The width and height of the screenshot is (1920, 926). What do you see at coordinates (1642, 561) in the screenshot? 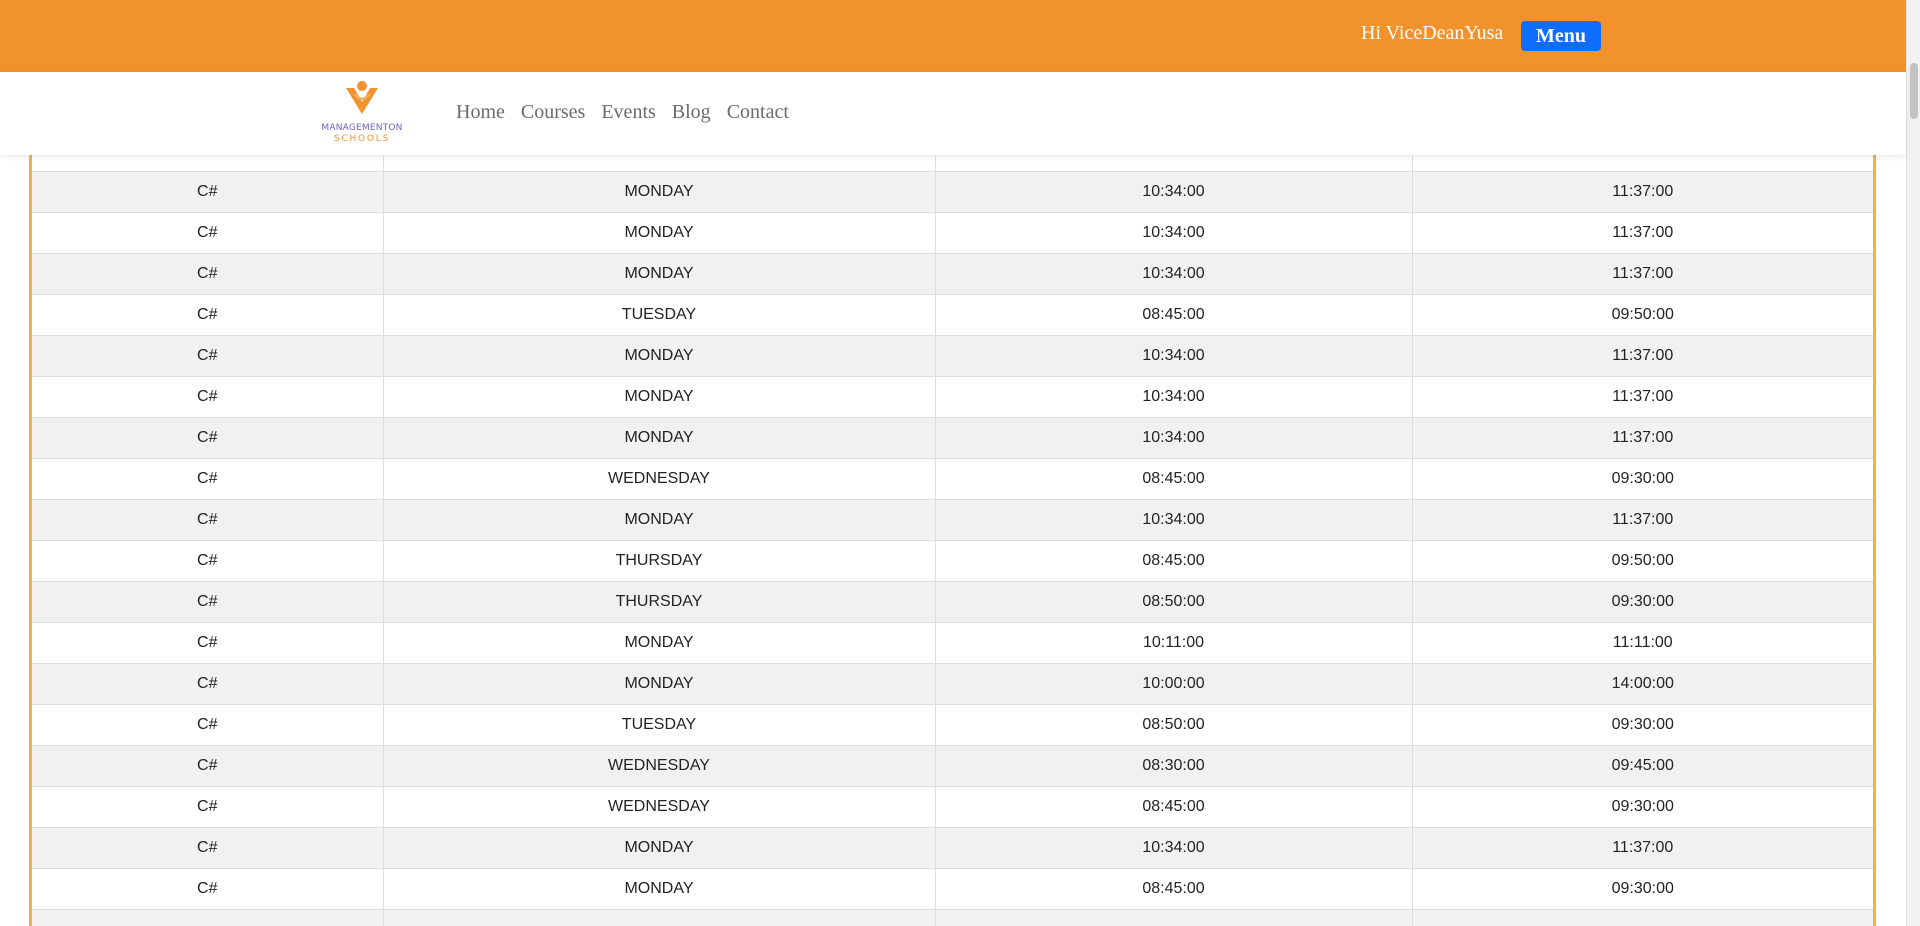
I see `end-time-cell: 09:50:00` at bounding box center [1642, 561].